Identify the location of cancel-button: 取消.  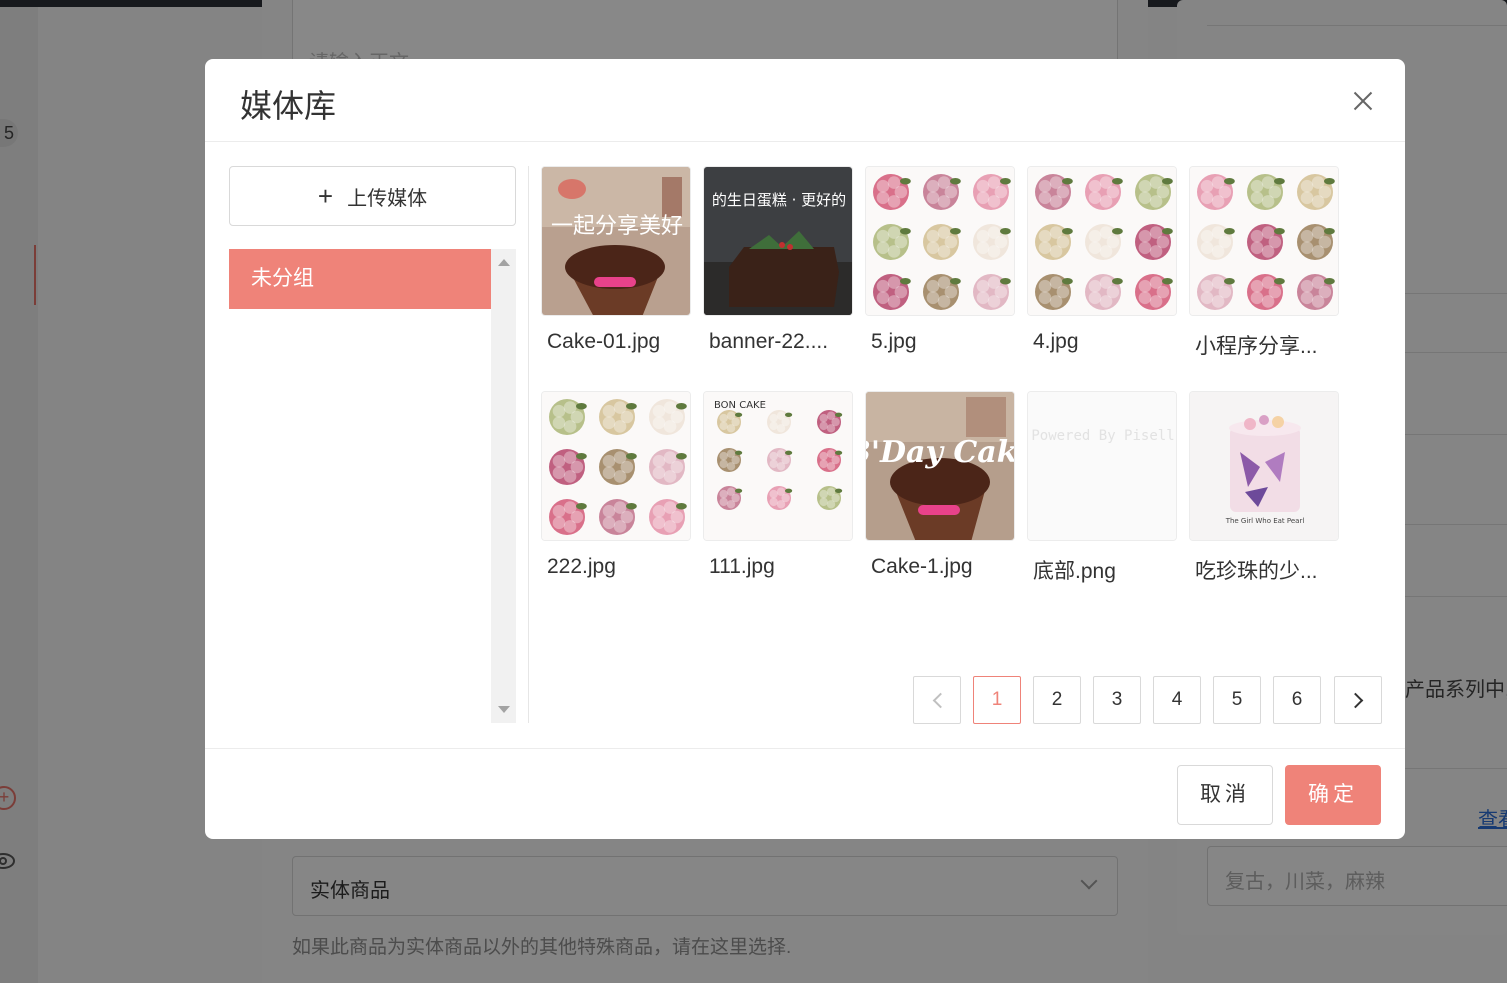
(1225, 795).